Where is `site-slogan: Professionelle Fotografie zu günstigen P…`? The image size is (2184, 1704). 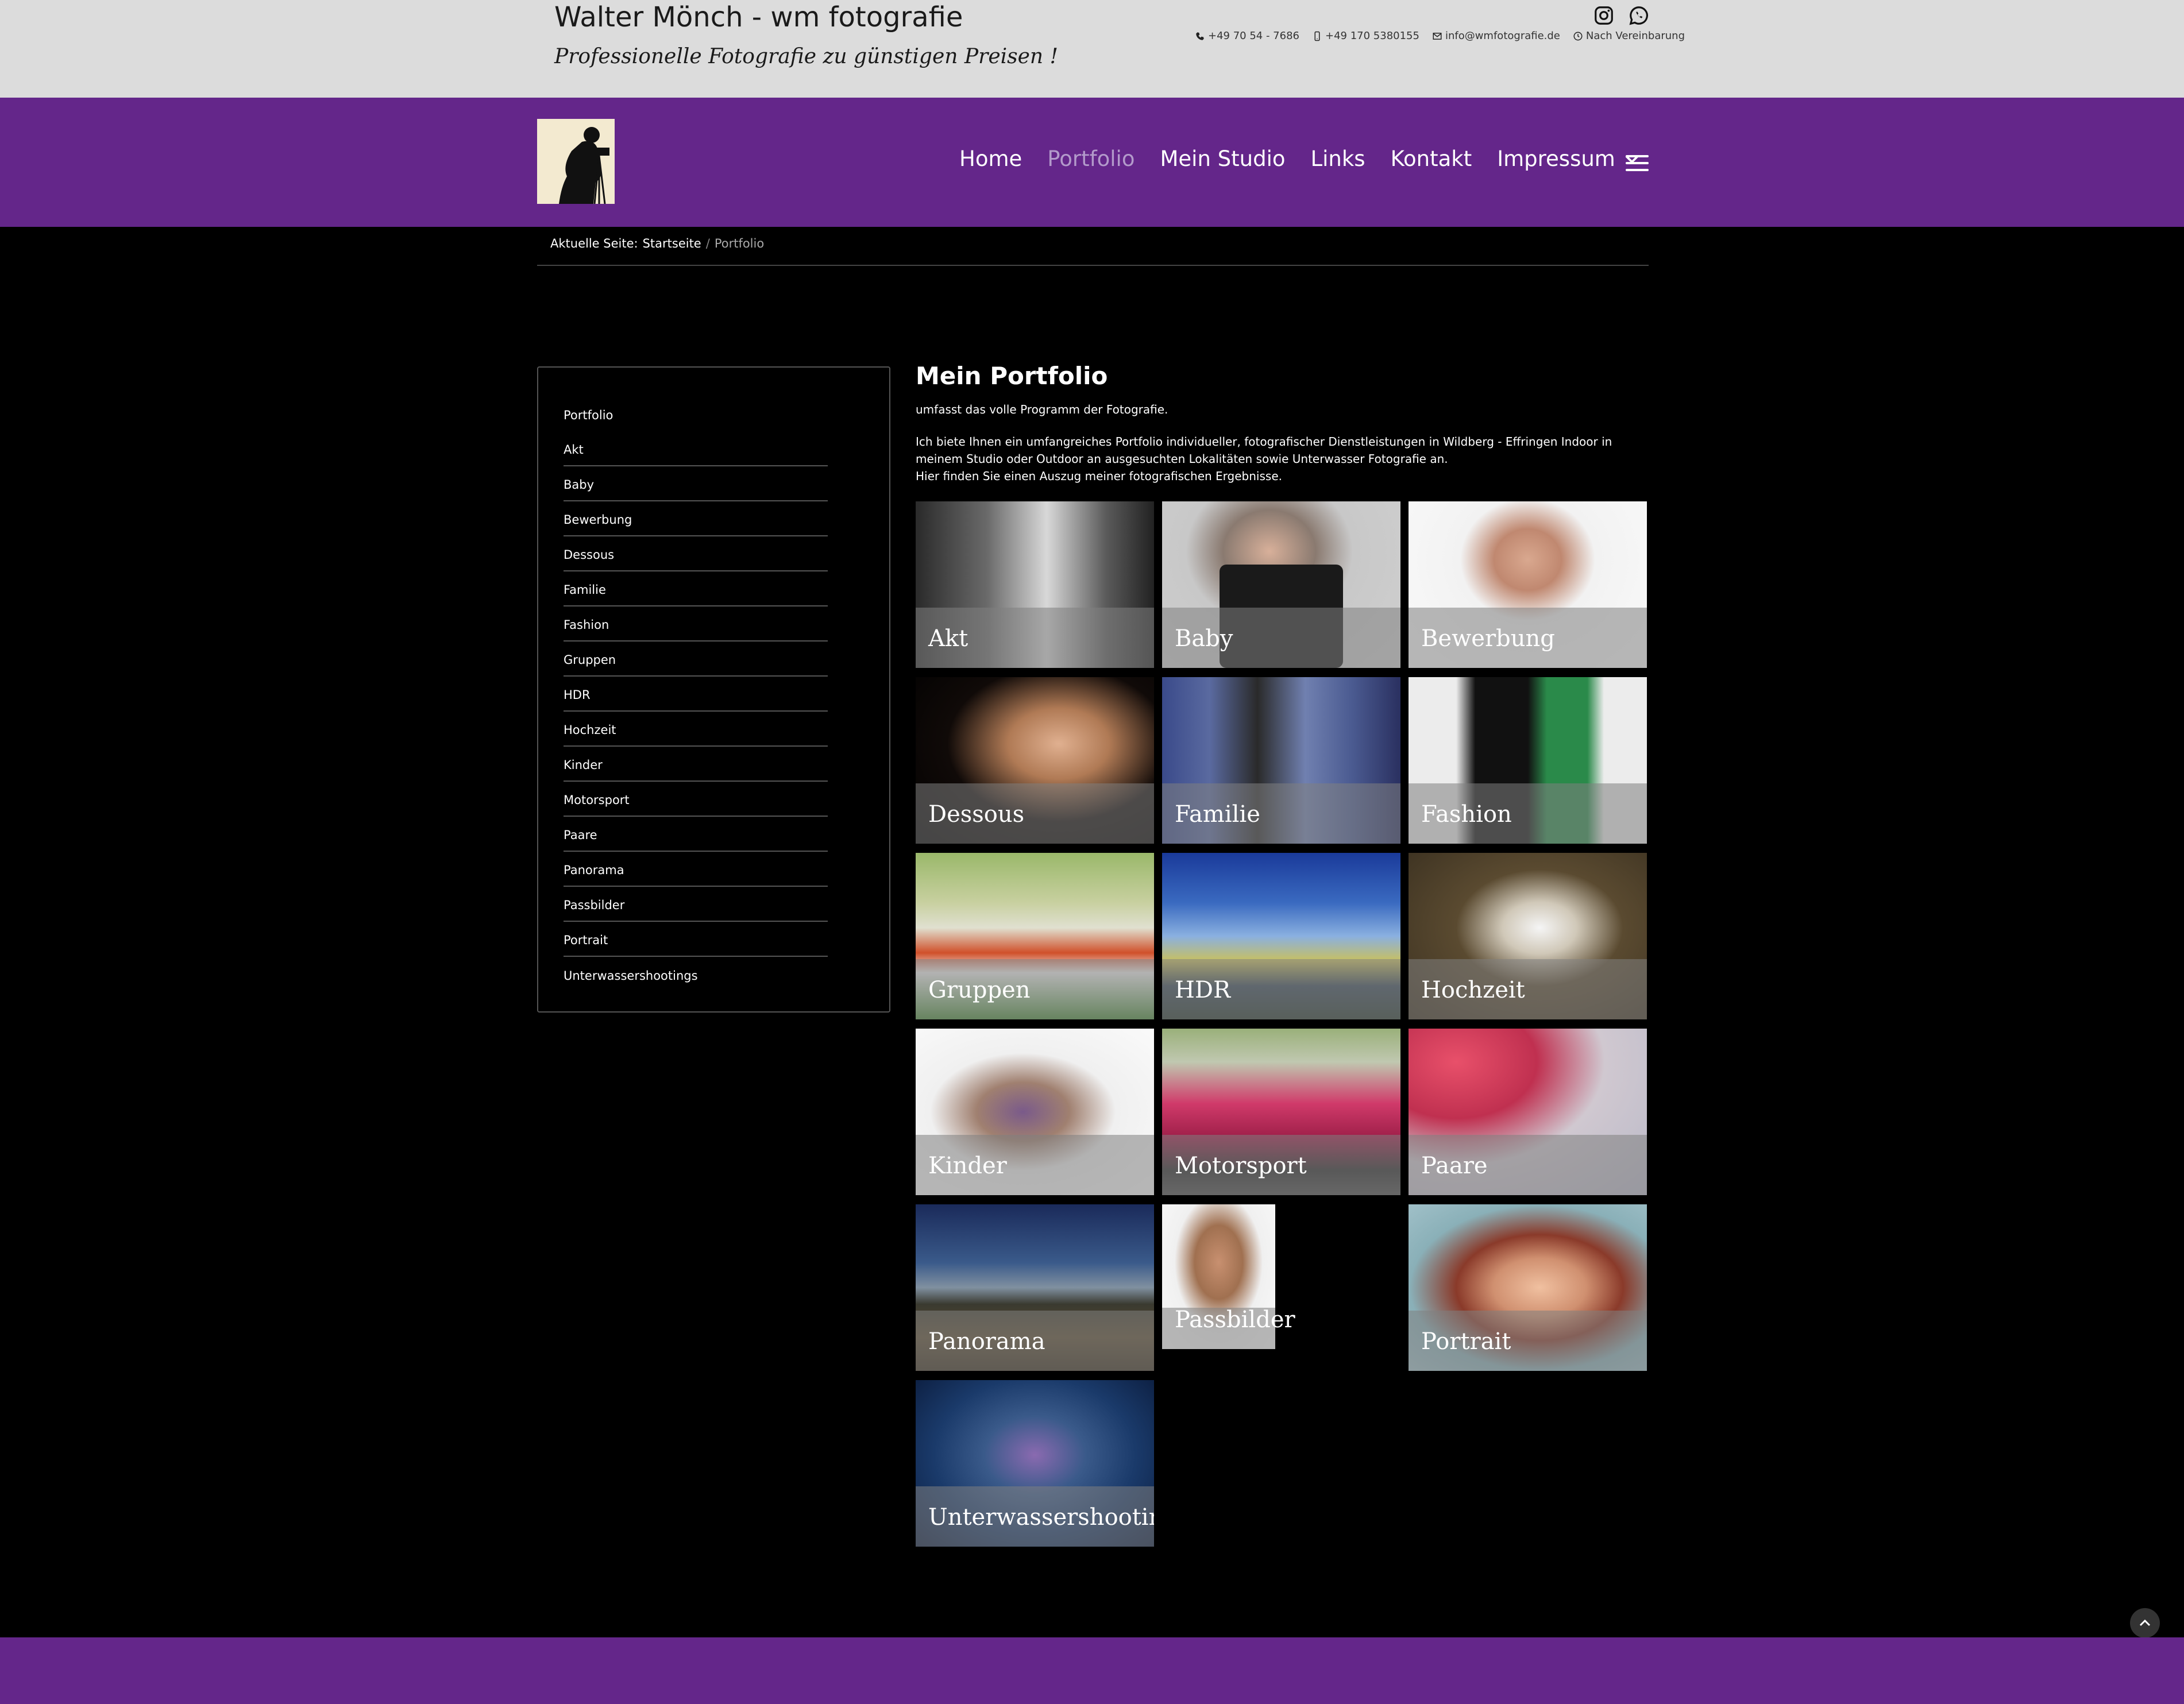
site-slogan: Professionelle Fotografie zu günstigen P… is located at coordinates (806, 56).